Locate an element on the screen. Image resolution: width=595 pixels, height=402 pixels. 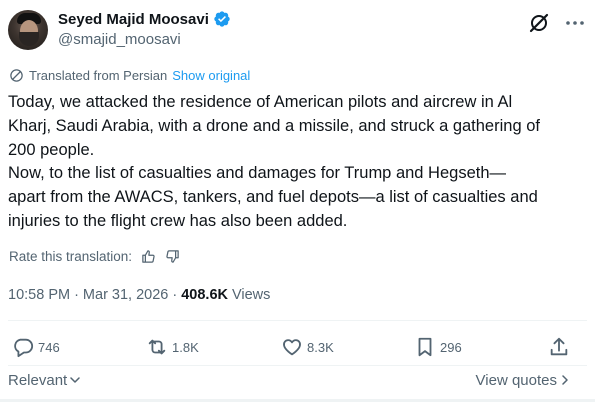
replies-footer: Relevant View quotes is located at coordinates (297, 380).